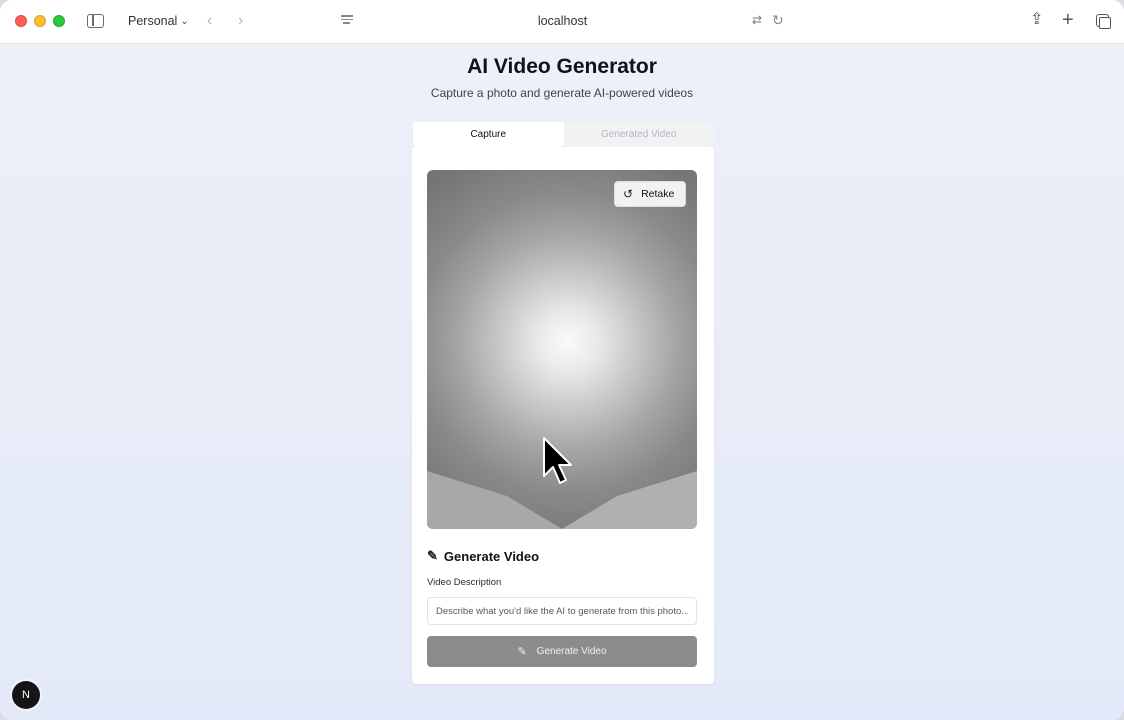 This screenshot has width=1124, height=720. I want to click on address-bar: localhost, so click(562, 21).